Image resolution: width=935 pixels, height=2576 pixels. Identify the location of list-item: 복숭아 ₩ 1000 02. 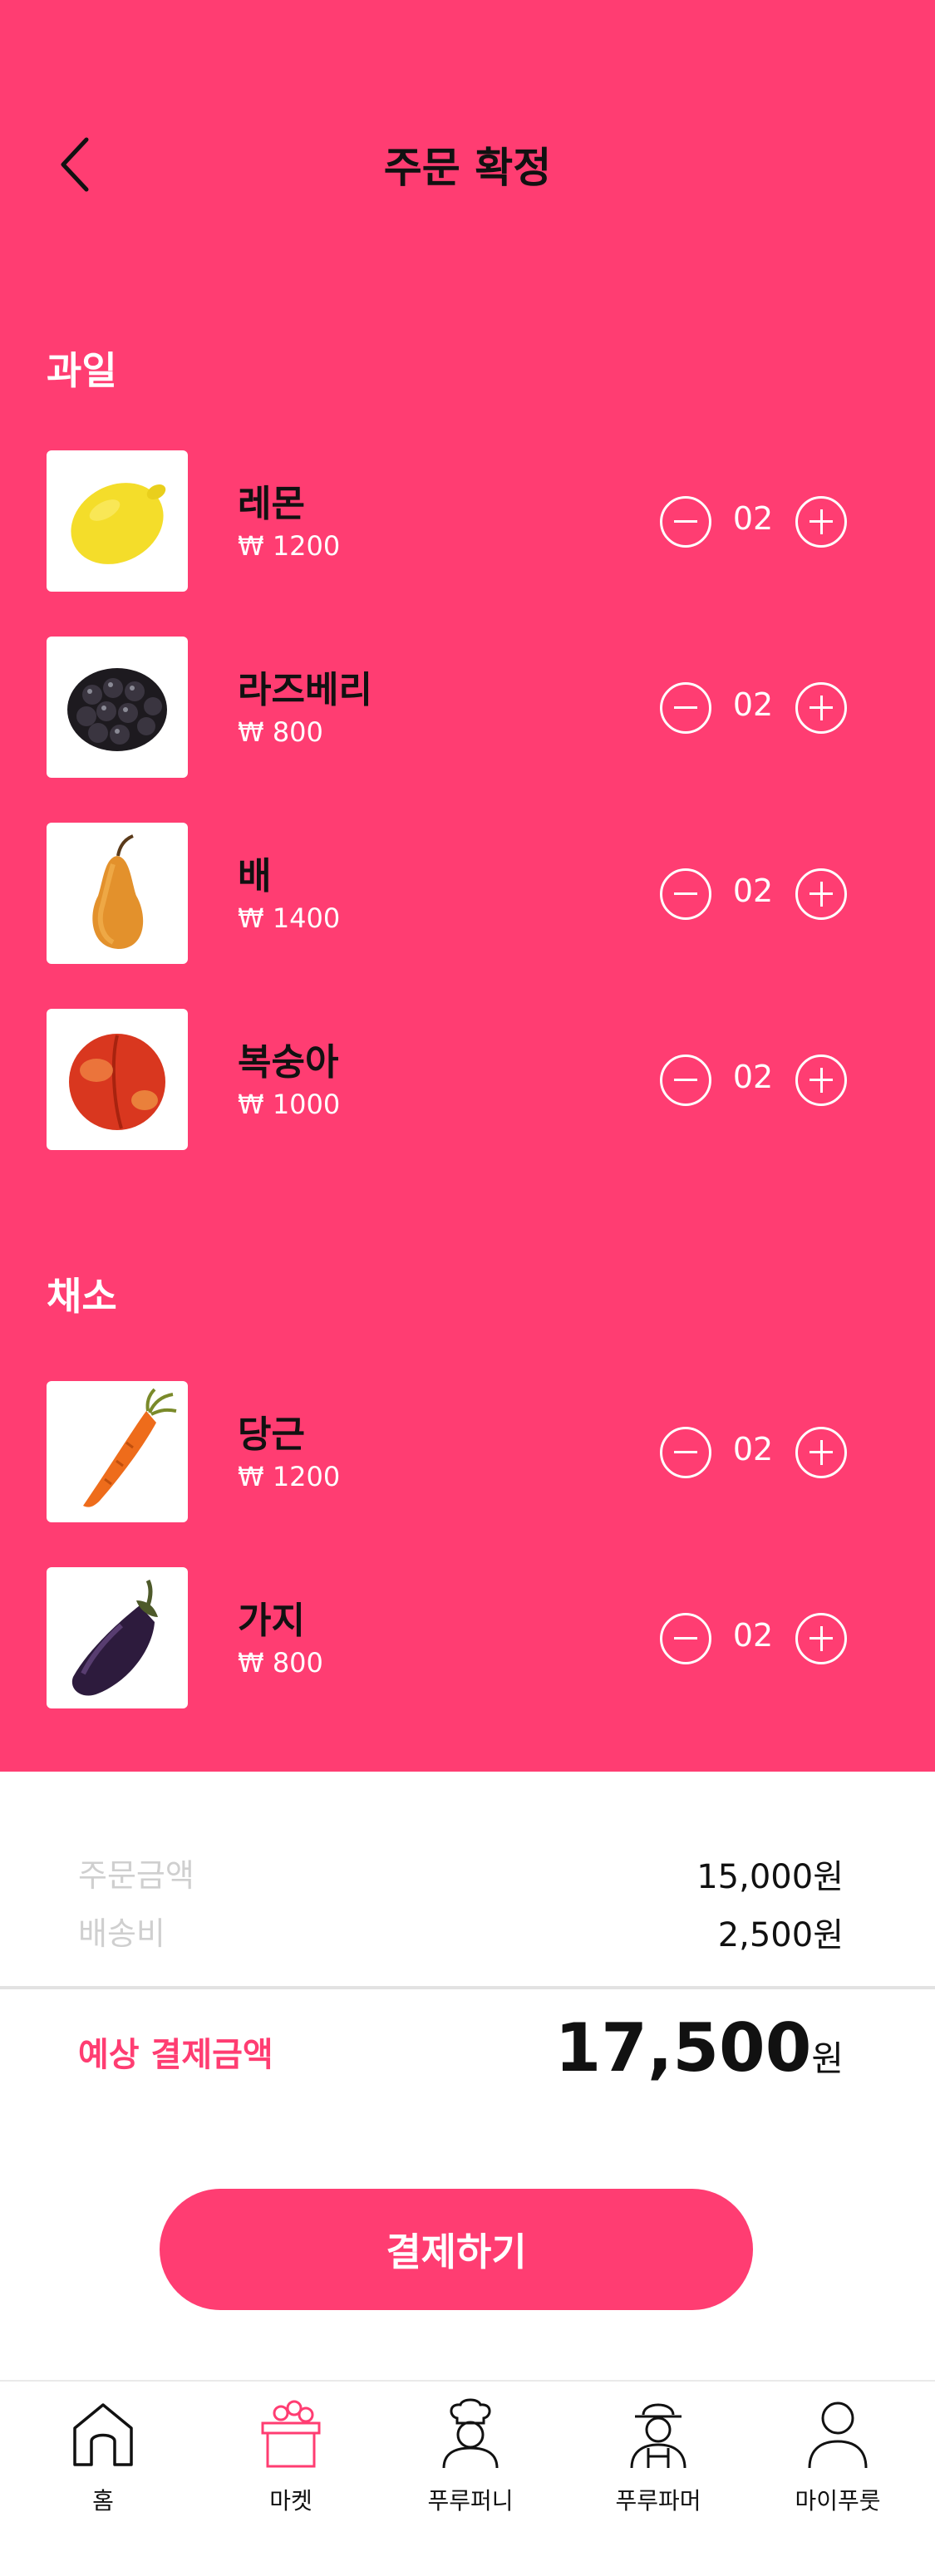
(462, 1079).